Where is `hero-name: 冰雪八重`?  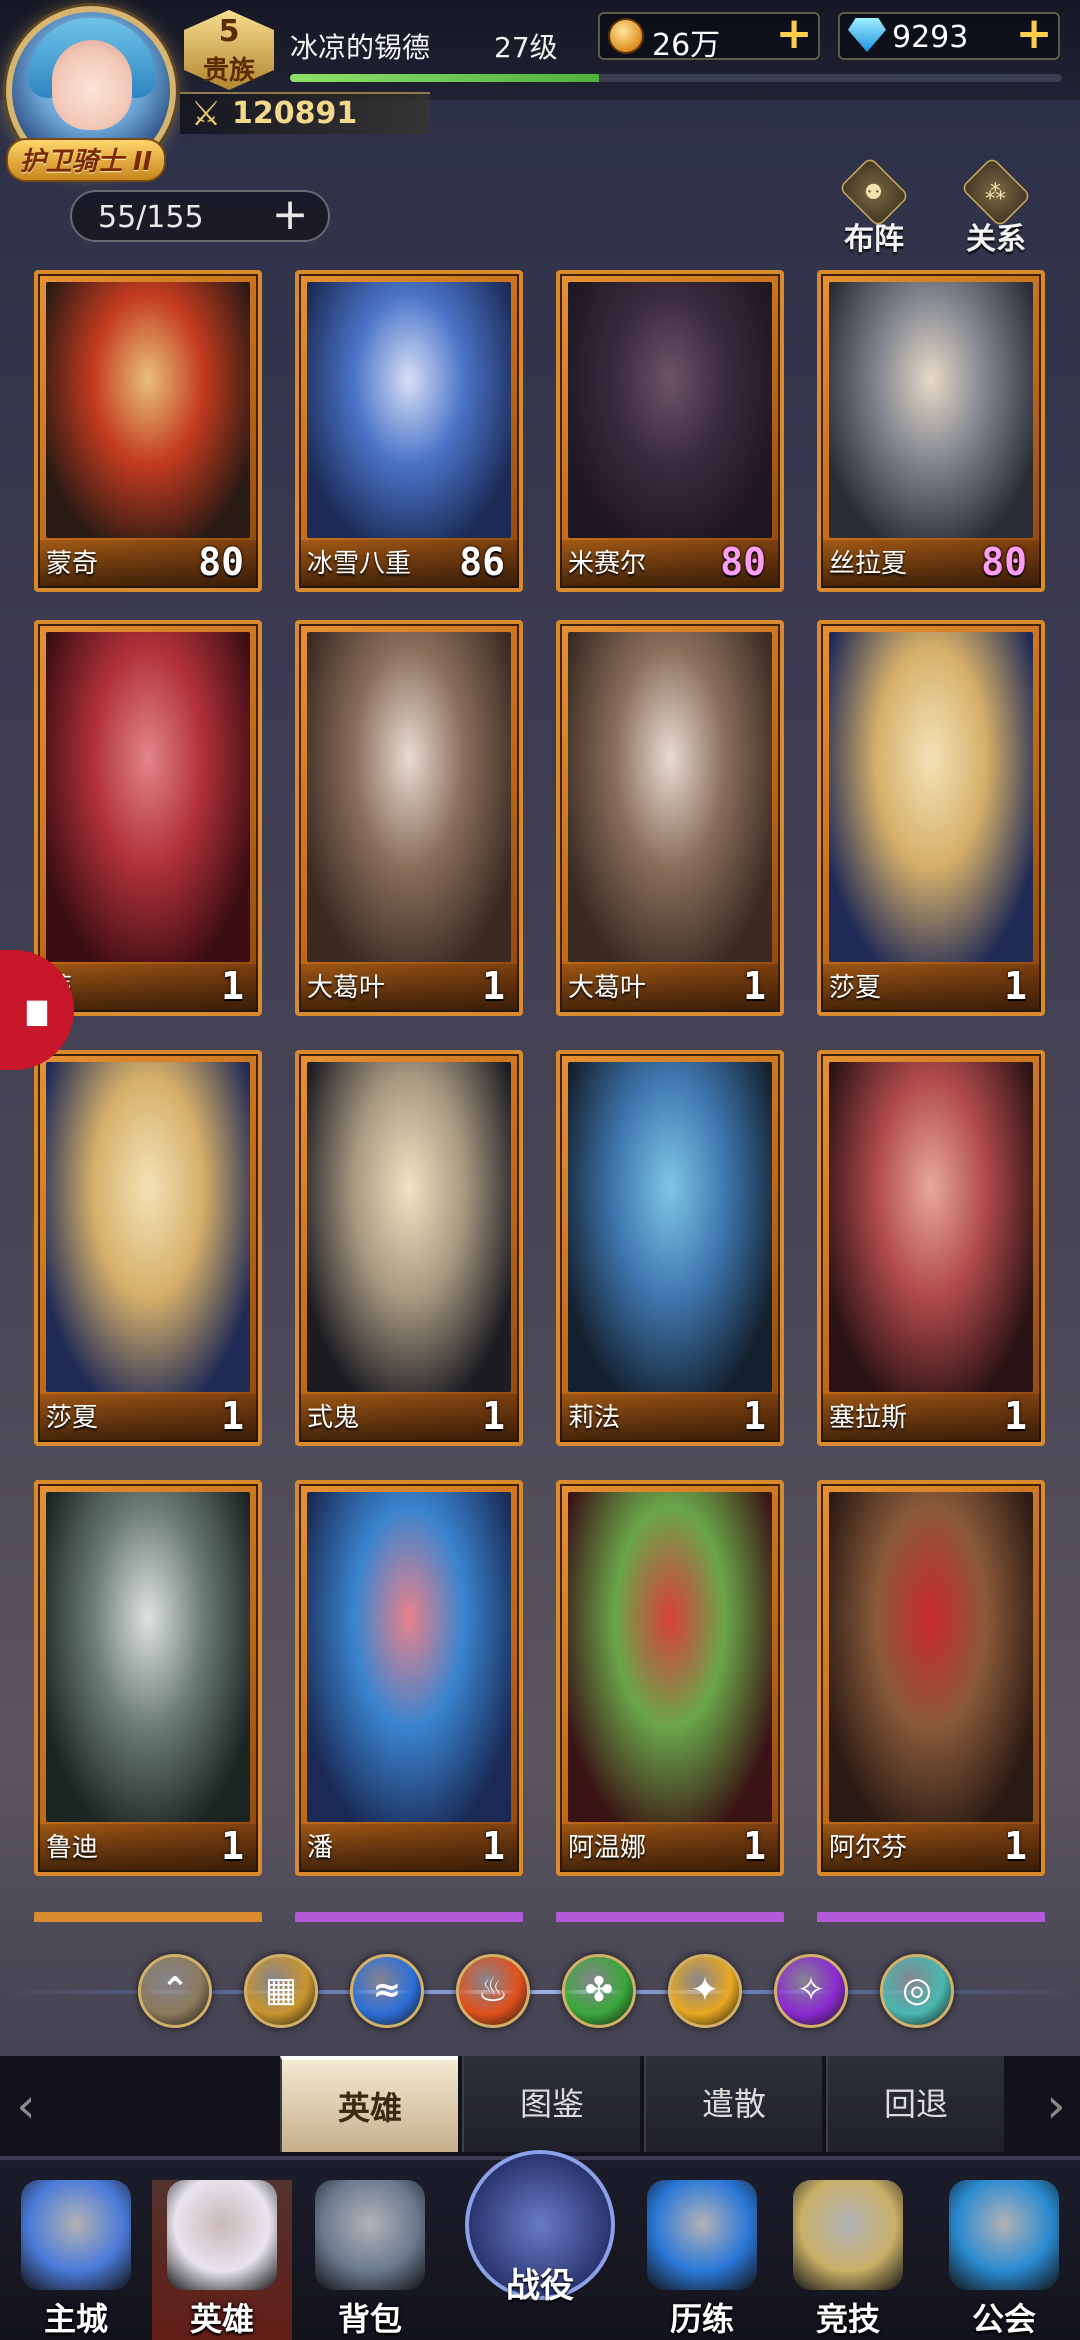
hero-name: 冰雪八重 is located at coordinates (359, 564).